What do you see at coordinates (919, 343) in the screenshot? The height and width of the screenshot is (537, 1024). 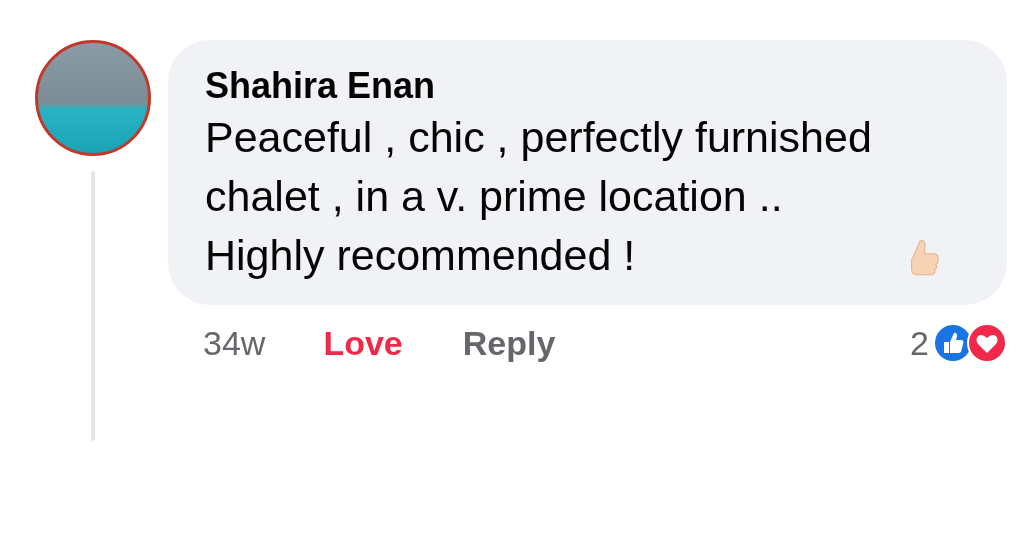 I see `reaction-count: 2` at bounding box center [919, 343].